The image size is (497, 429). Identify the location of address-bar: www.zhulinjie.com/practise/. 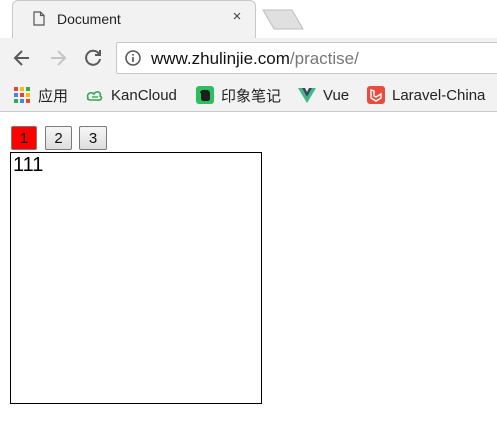
(306, 58).